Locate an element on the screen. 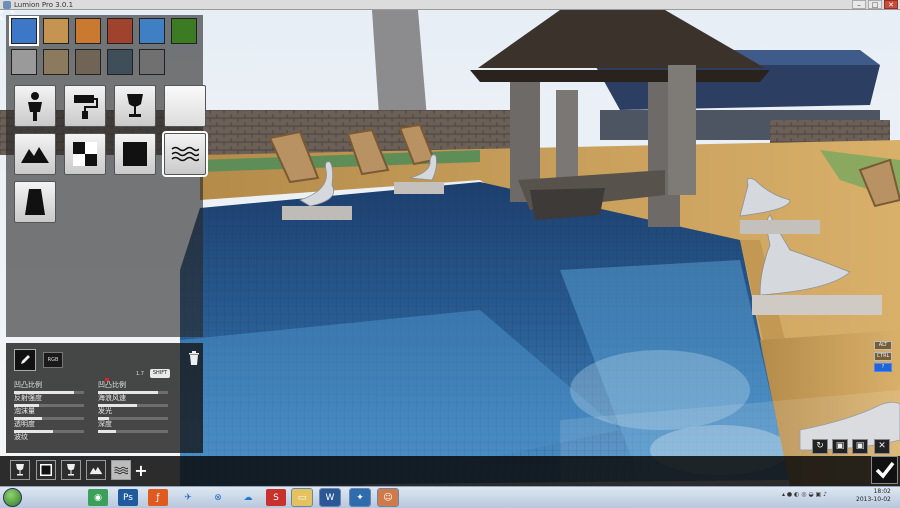 Image resolution: width=900 pixels, height=508 pixels. material-swatch-stone-wall is located at coordinates (88, 62).